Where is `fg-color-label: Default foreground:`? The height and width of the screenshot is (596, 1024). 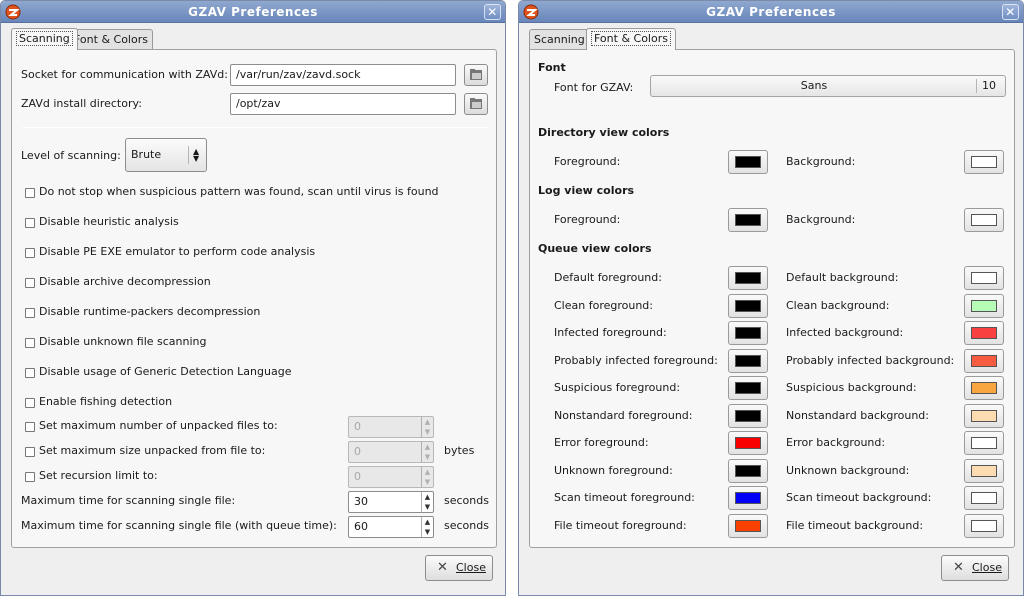
fg-color-label: Default foreground: is located at coordinates (608, 277).